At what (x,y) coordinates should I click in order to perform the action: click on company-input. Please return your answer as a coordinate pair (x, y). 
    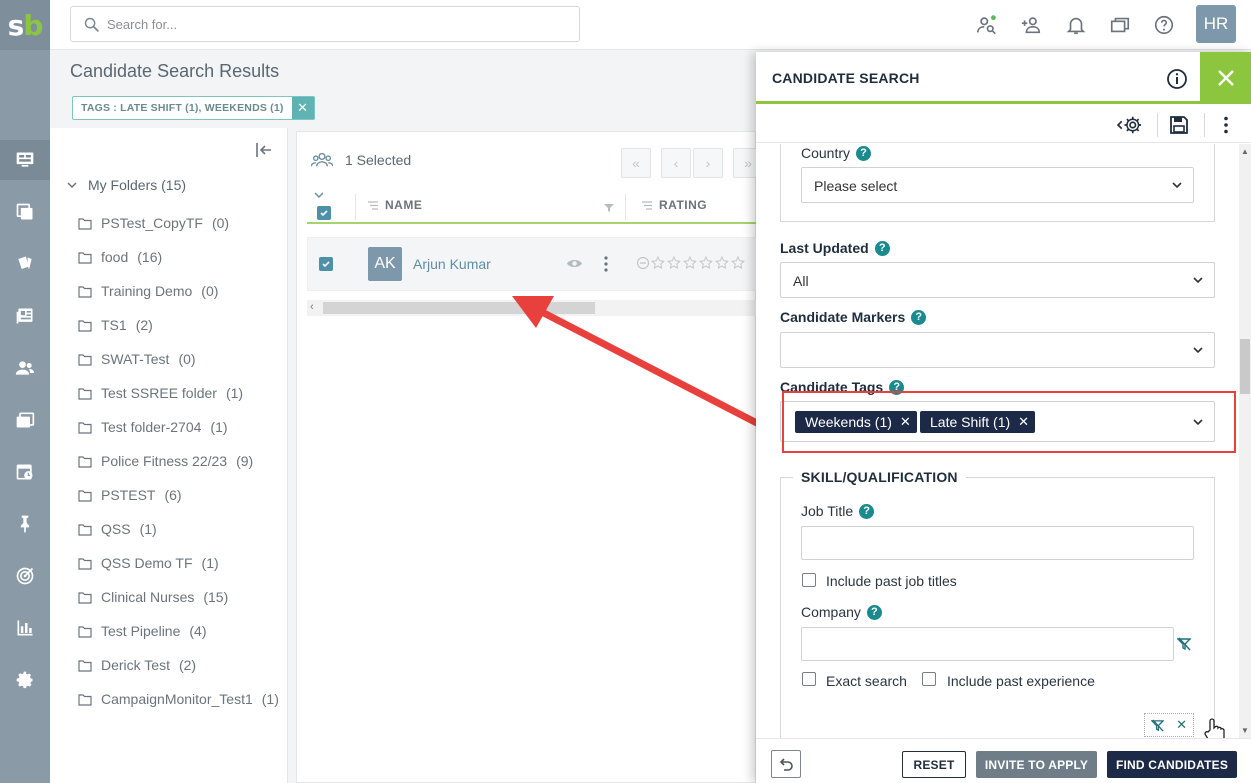
    Looking at the image, I should click on (987, 644).